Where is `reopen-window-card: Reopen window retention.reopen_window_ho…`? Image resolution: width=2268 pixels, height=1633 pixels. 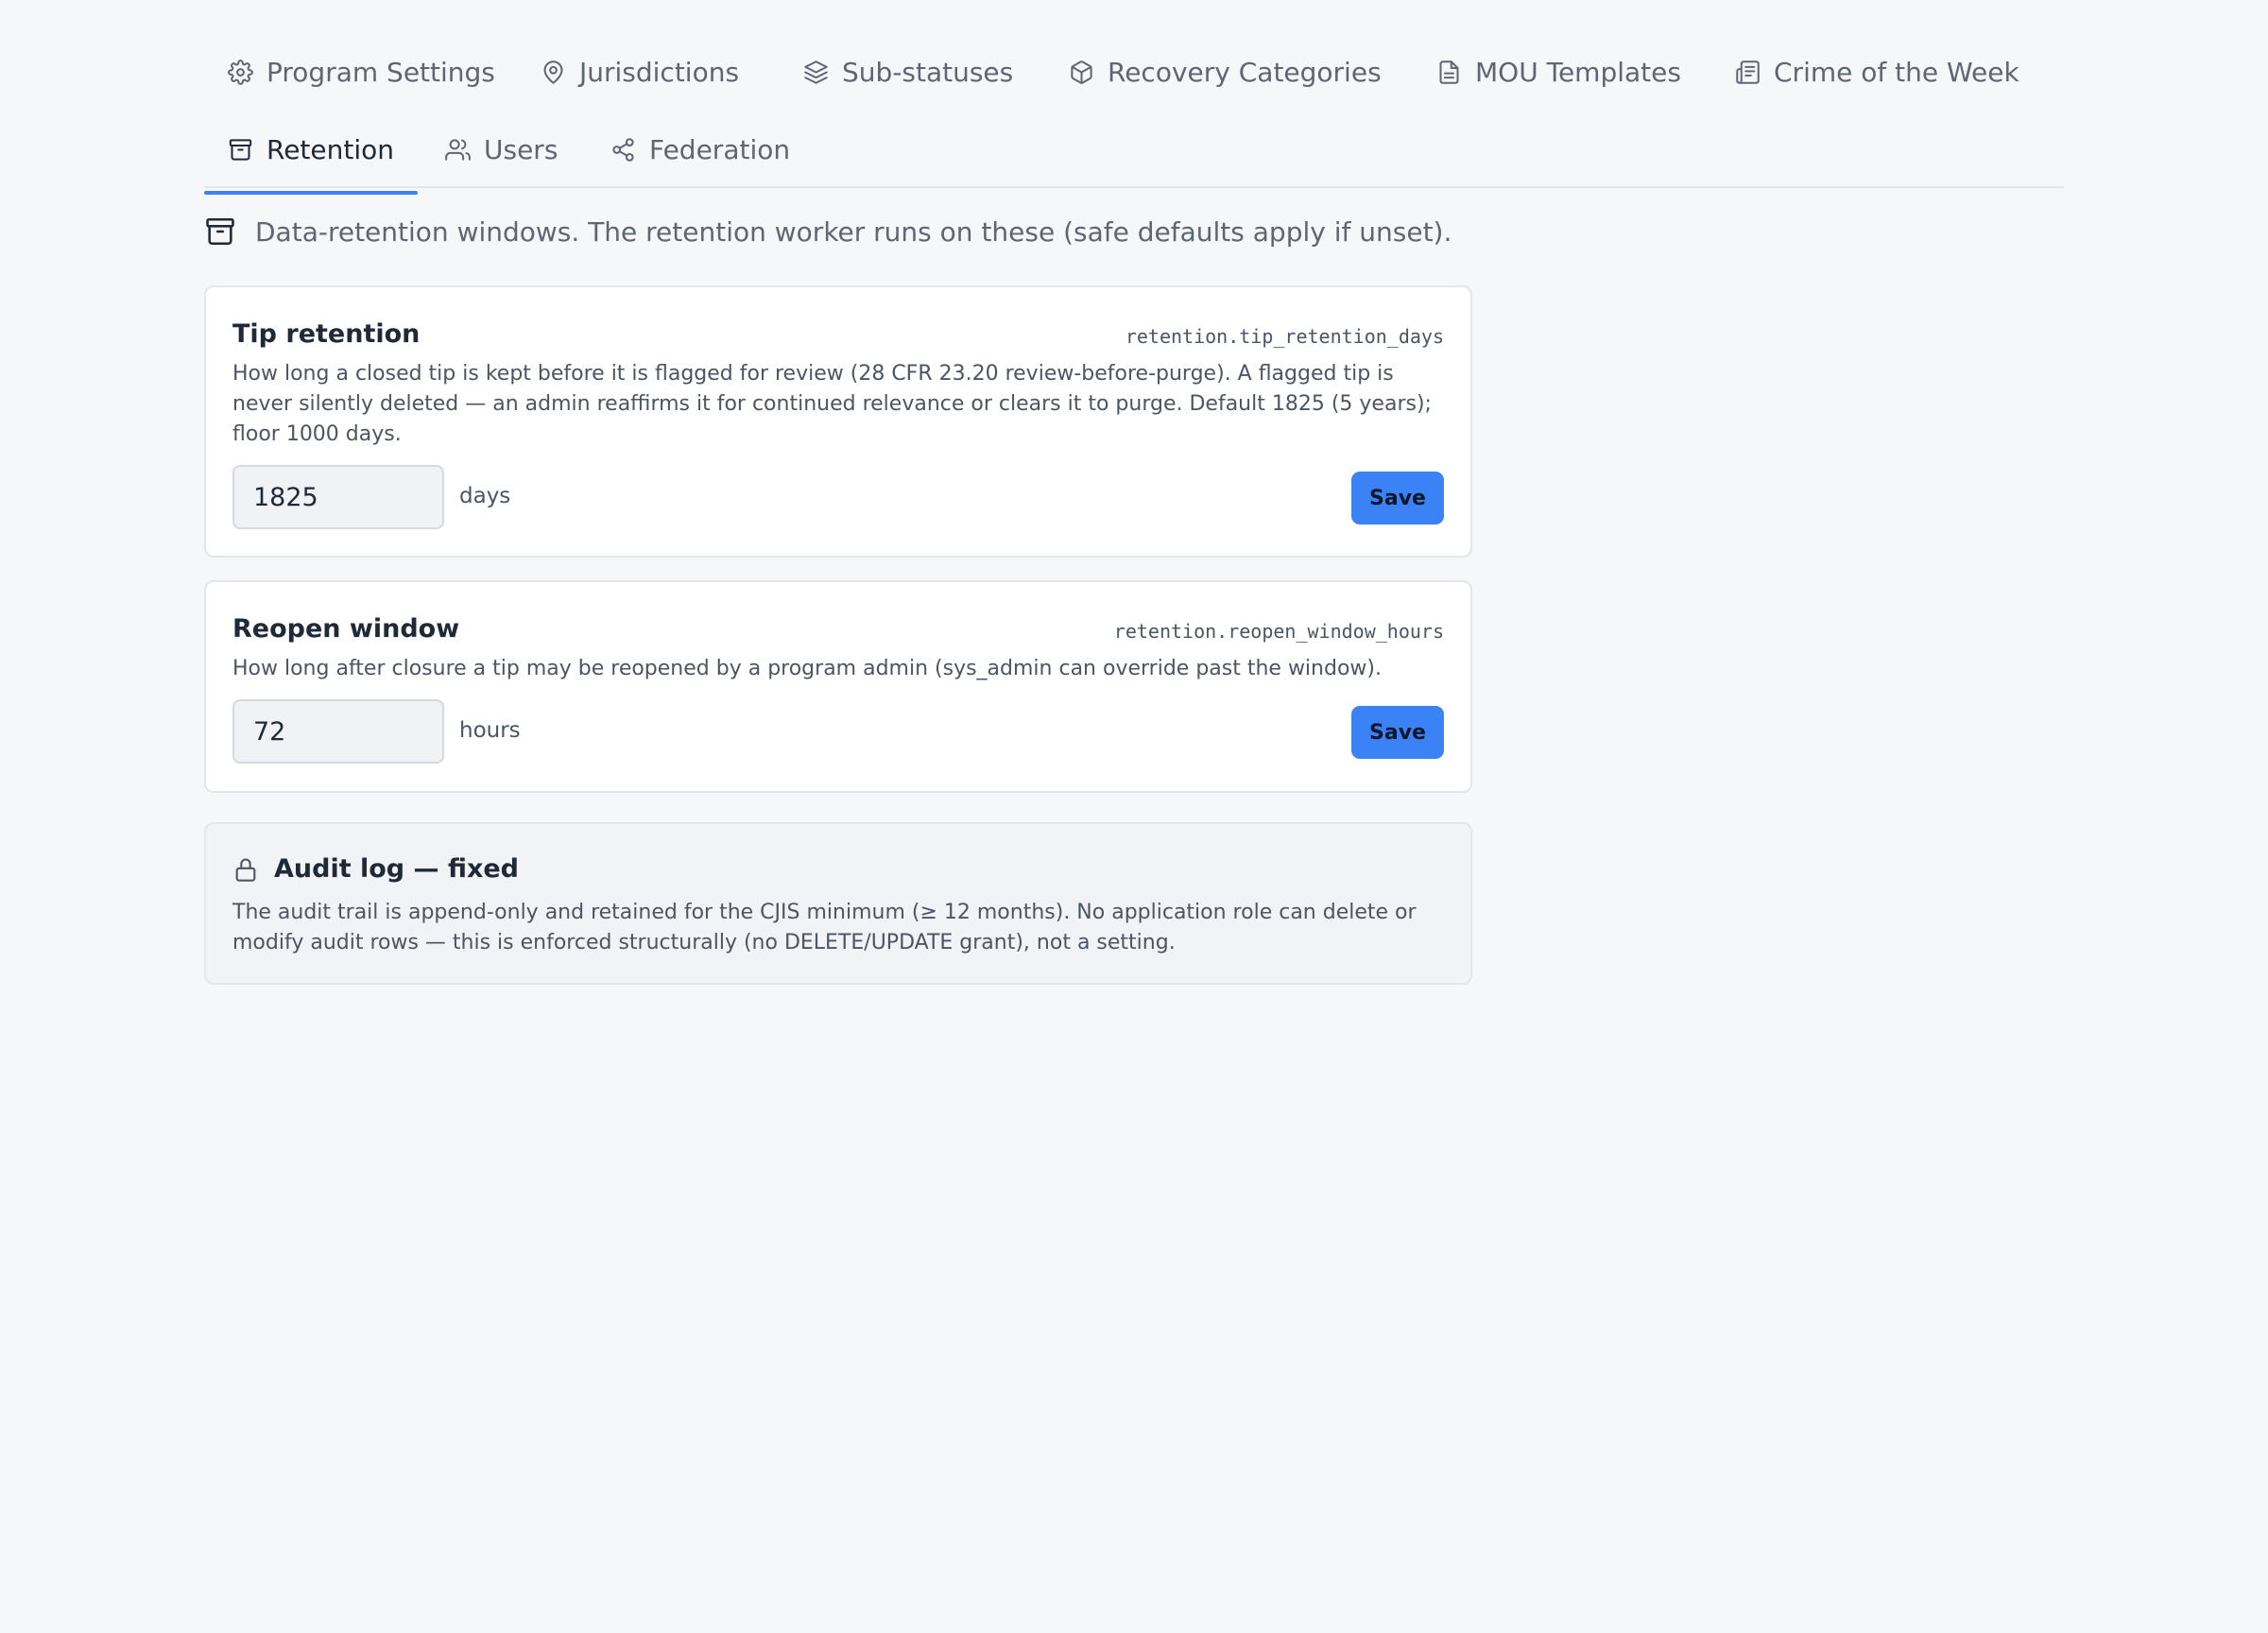 reopen-window-card: Reopen window retention.reopen_window_ho… is located at coordinates (838, 686).